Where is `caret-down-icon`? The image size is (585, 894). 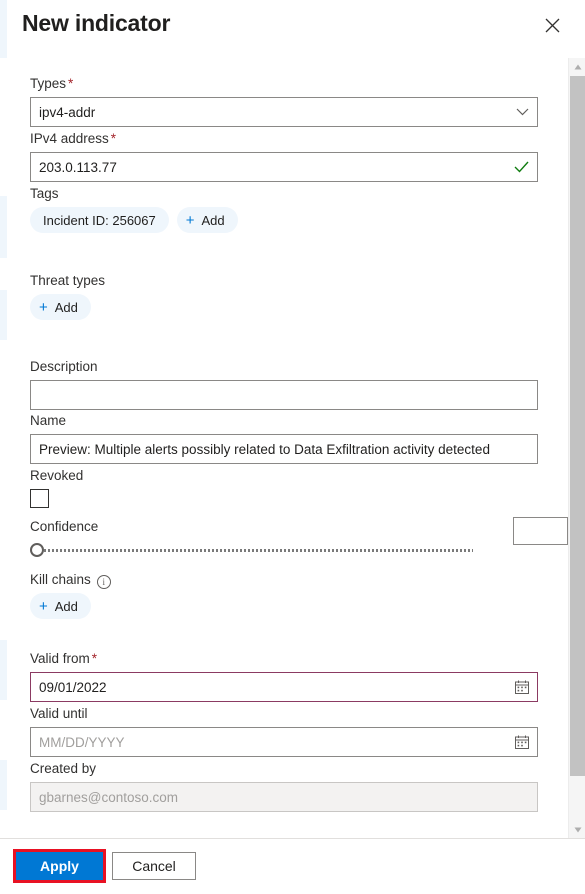
caret-down-icon is located at coordinates (577, 829).